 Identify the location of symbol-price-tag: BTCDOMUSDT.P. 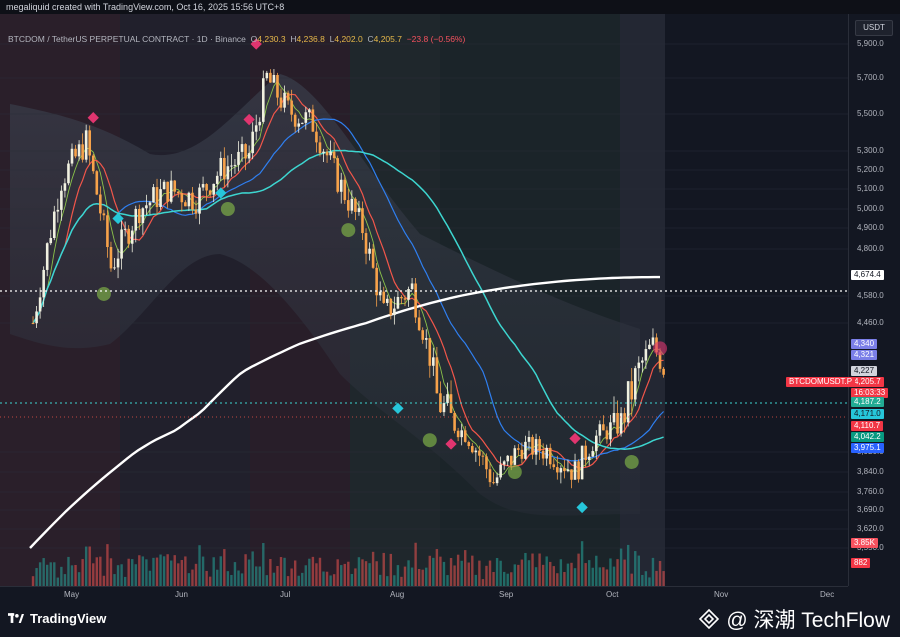
(821, 382).